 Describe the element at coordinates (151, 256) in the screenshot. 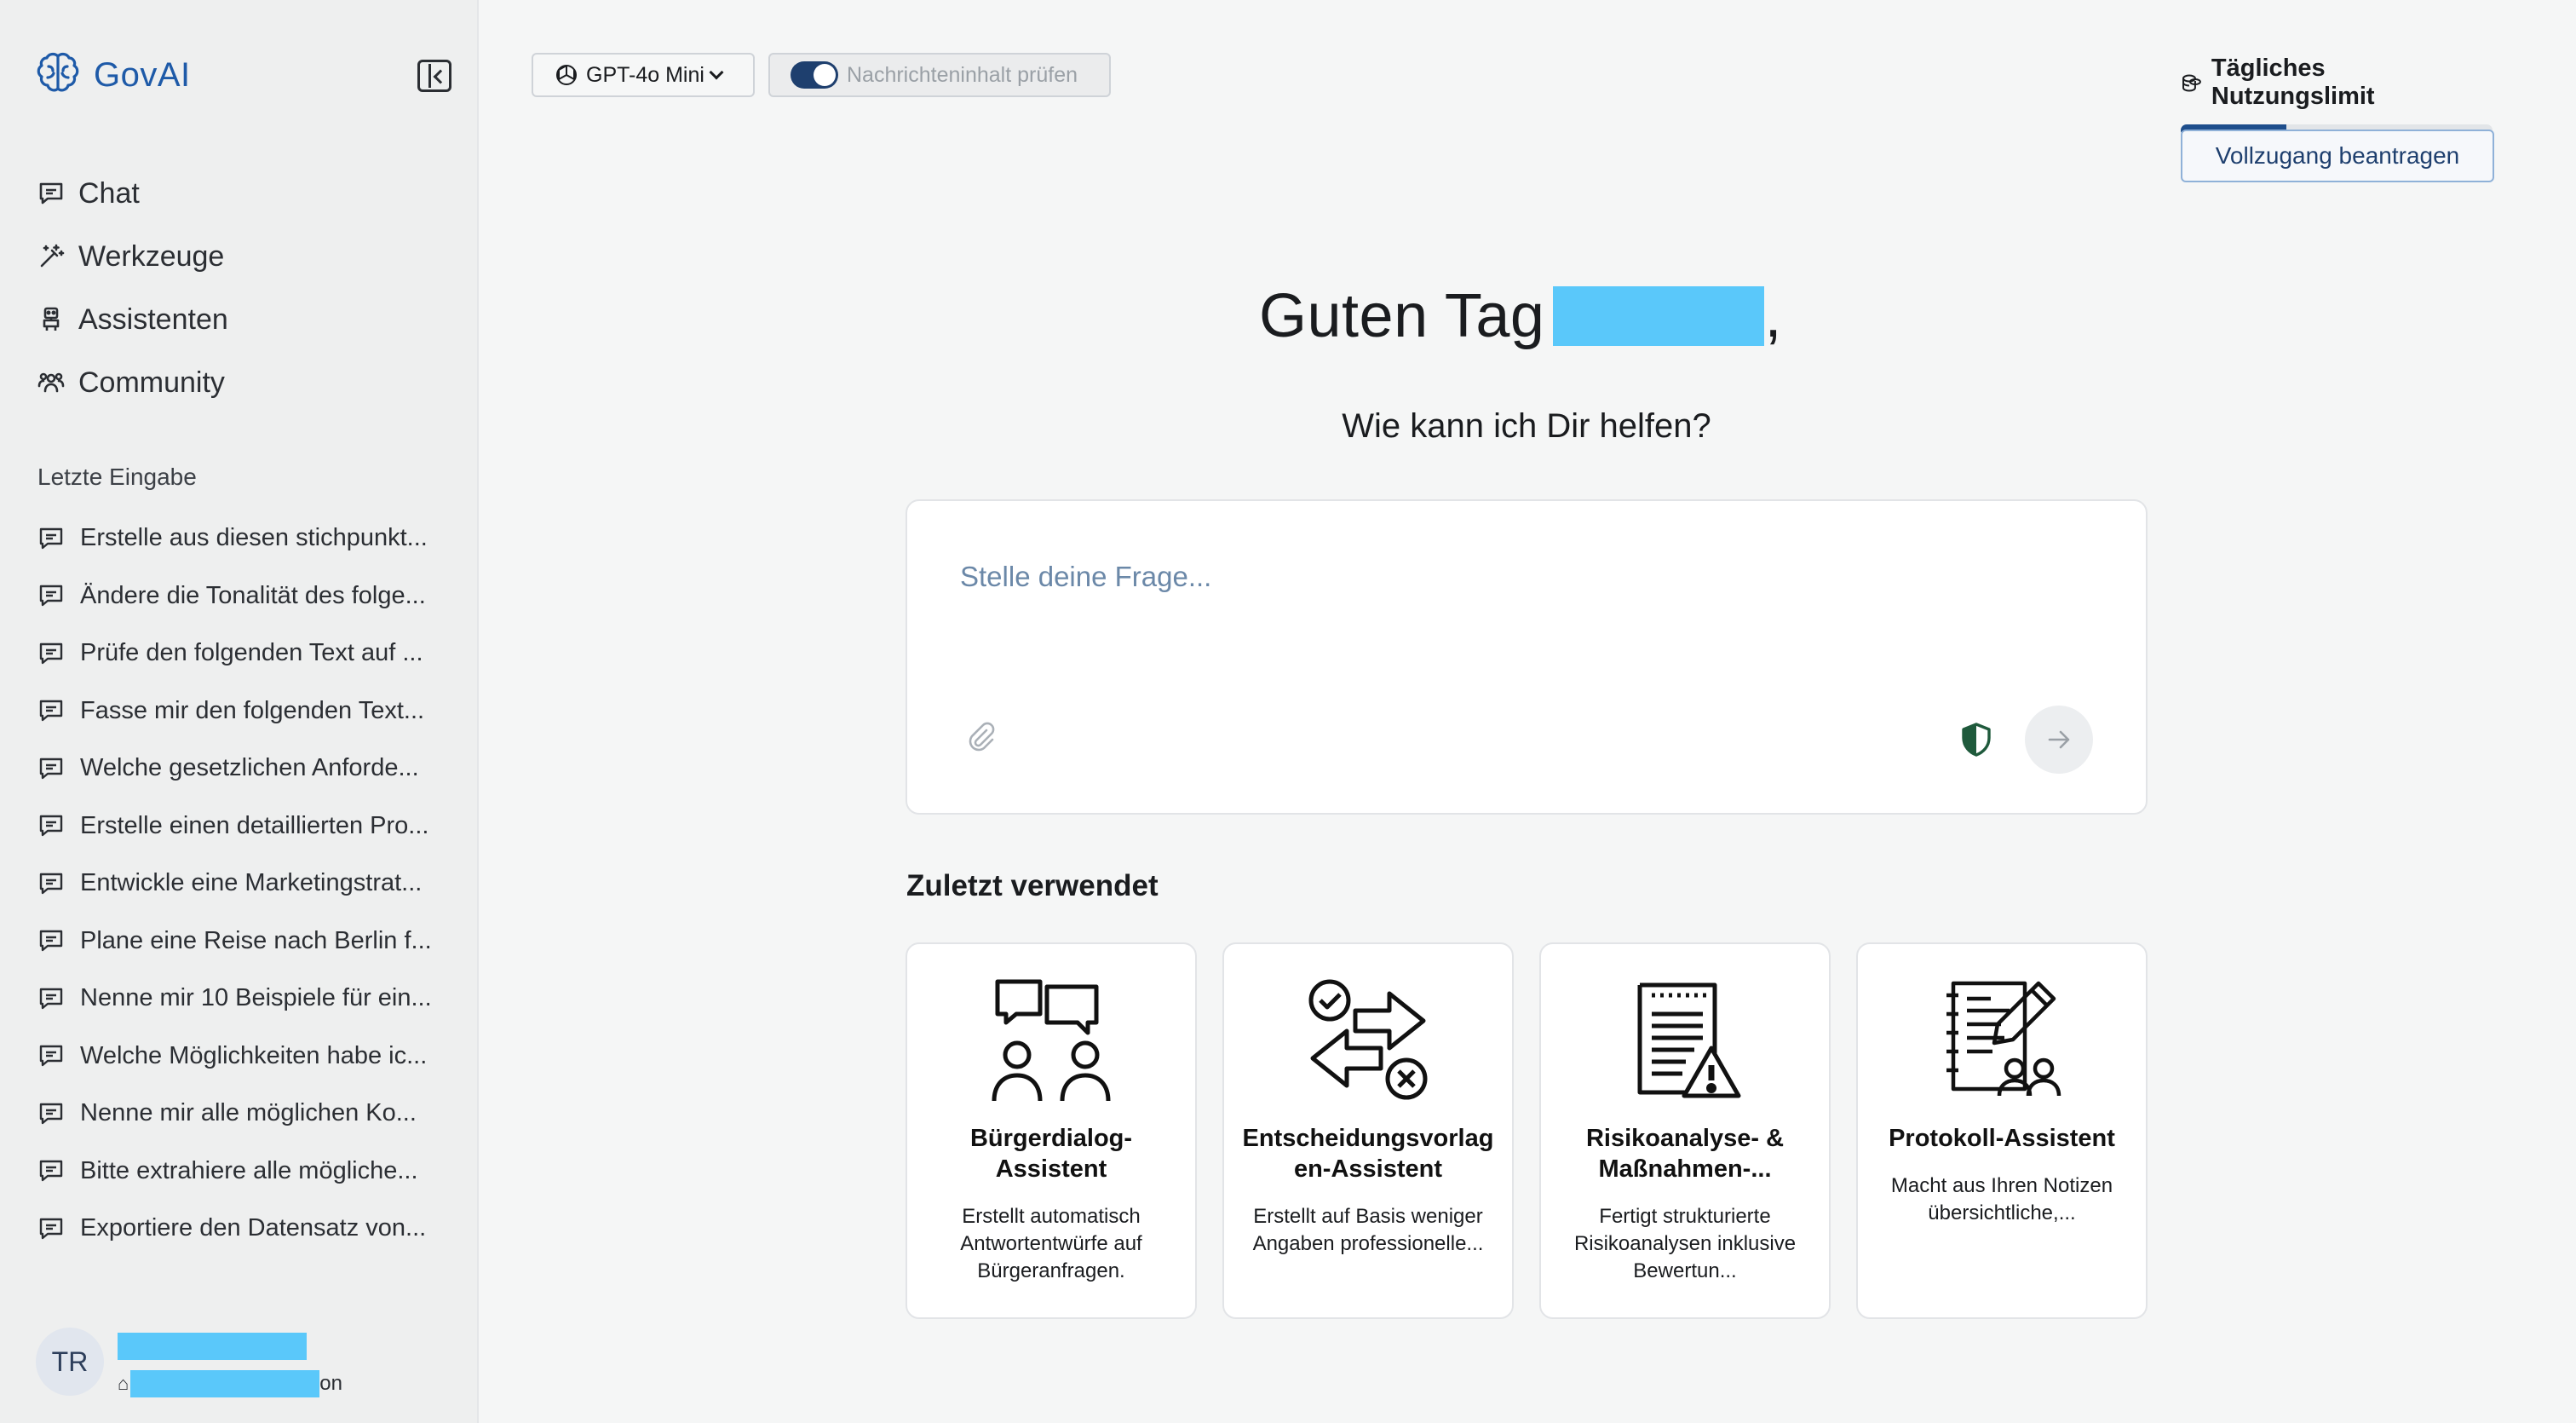

I see `nav-label: Werkzeuge` at that location.